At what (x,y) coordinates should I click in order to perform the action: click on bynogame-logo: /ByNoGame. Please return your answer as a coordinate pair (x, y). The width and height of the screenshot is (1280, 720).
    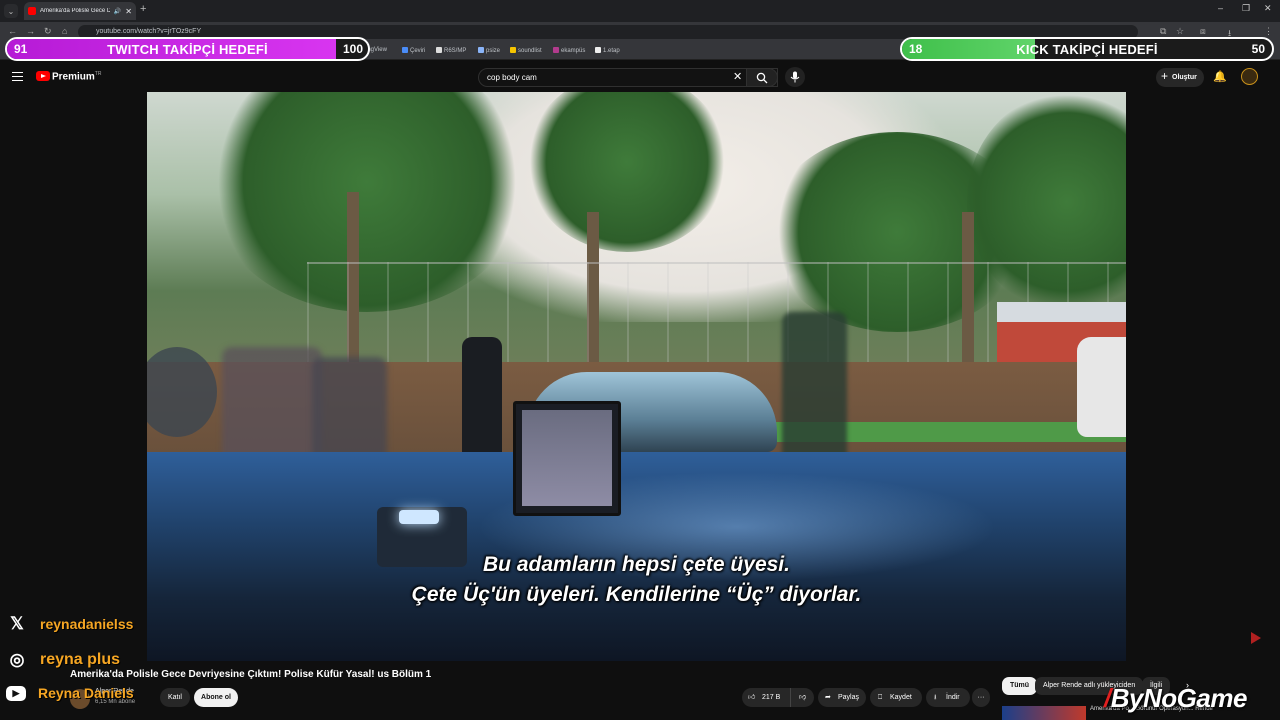
    Looking at the image, I should click on (1175, 698).